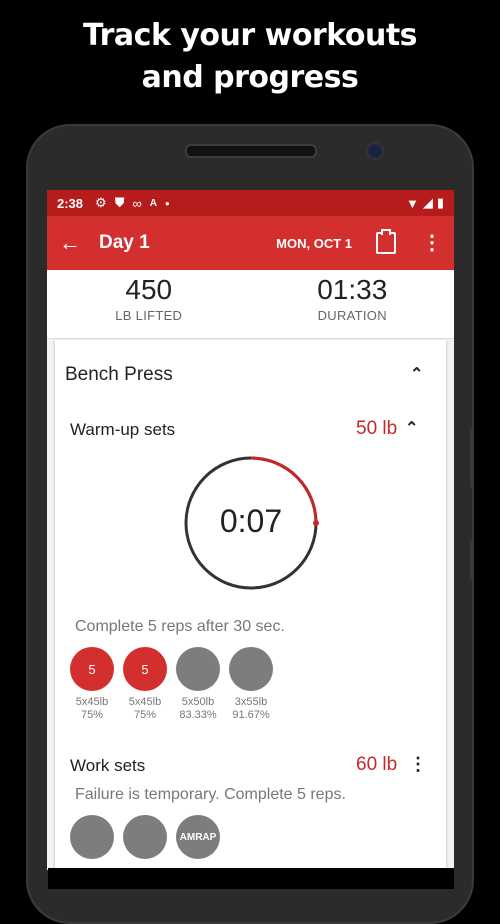  I want to click on app-bar: ← Day 1 MON, OCT 1 ⋮, so click(250, 243).